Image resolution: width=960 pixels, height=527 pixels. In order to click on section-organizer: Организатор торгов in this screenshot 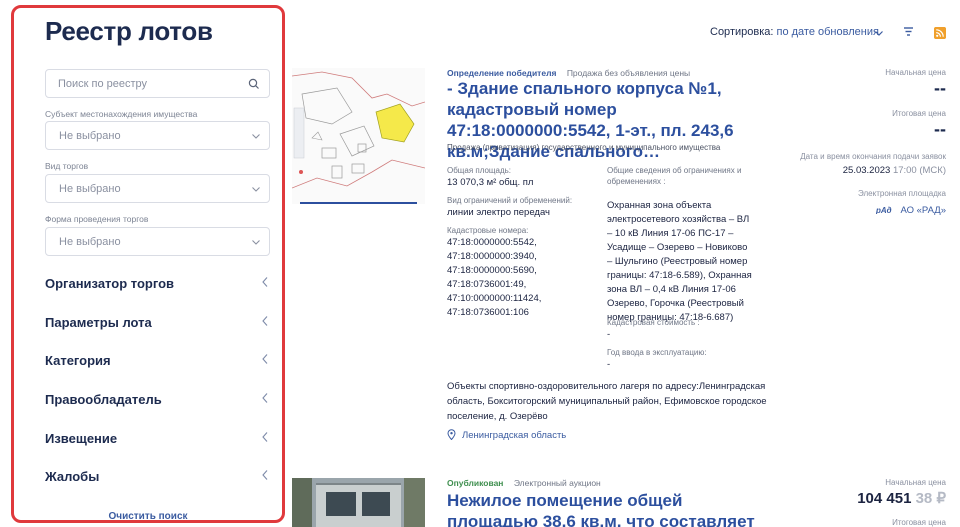, I will do `click(157, 286)`.